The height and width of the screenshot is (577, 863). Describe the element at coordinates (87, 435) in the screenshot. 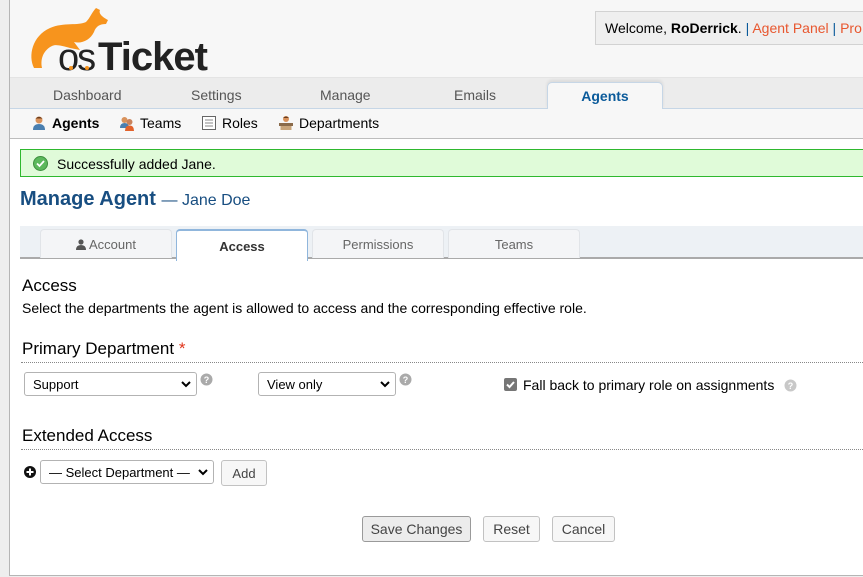

I see `extended-access-heading: Extended Access` at that location.